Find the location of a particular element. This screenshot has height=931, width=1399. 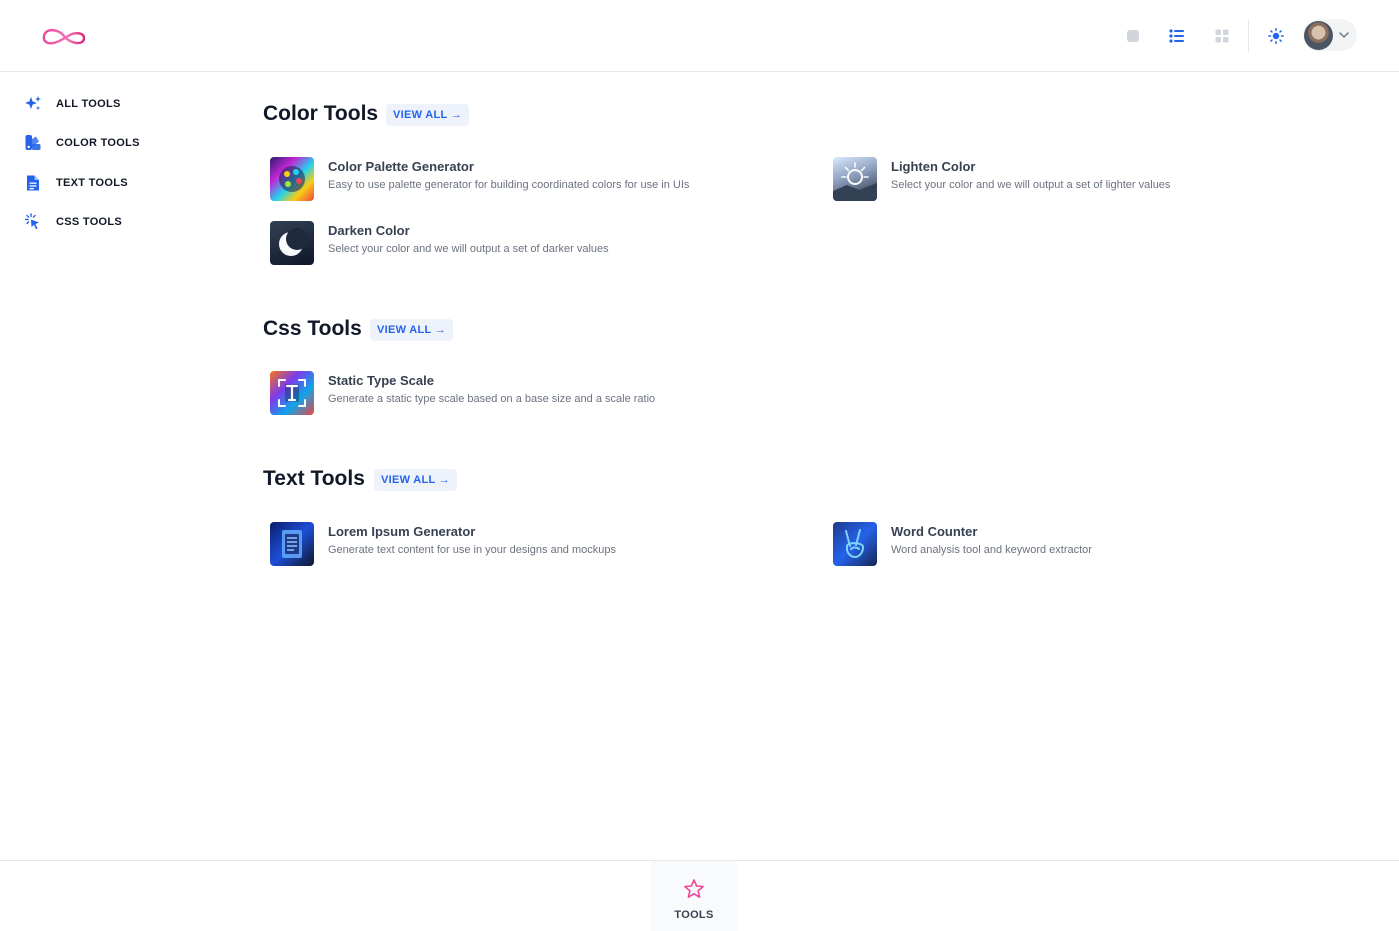

bottom-tab-tools: TOOLS is located at coordinates (694, 896).